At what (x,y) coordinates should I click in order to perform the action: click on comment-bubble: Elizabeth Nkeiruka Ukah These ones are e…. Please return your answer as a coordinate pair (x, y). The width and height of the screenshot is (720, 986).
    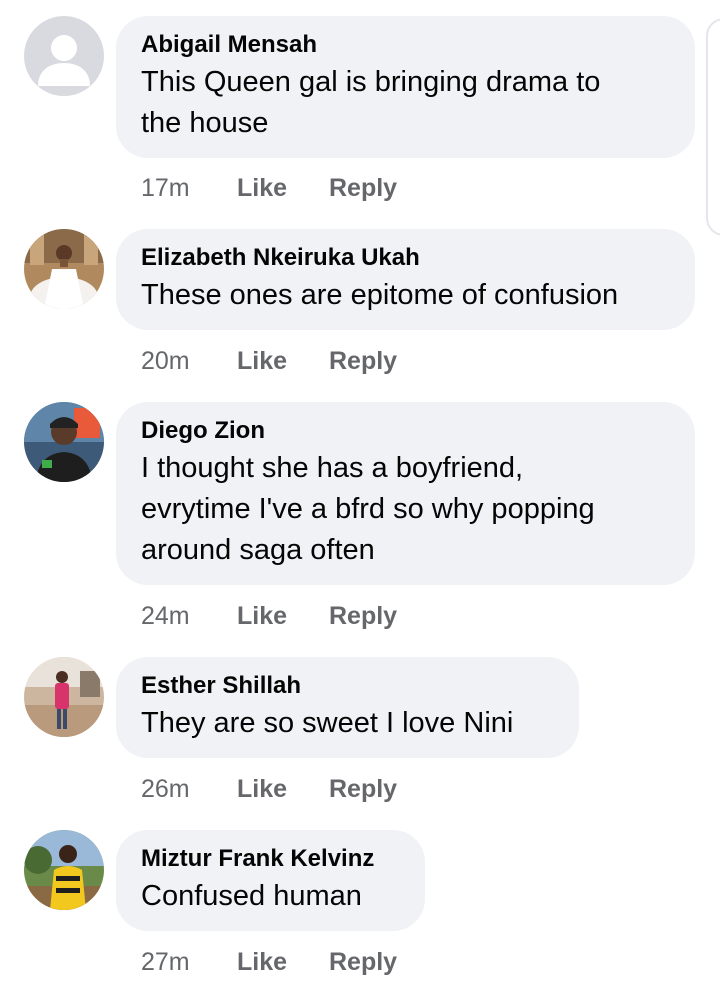
    Looking at the image, I should click on (405, 279).